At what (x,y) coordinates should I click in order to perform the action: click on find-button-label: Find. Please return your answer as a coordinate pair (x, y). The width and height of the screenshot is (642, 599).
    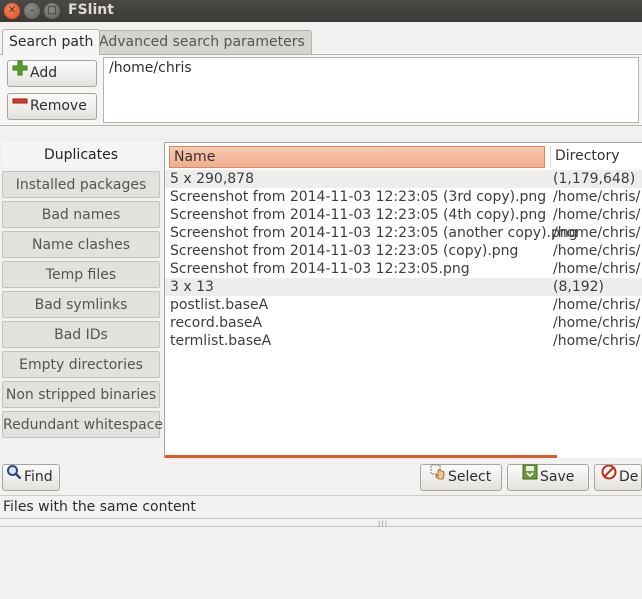
    Looking at the image, I should click on (38, 477).